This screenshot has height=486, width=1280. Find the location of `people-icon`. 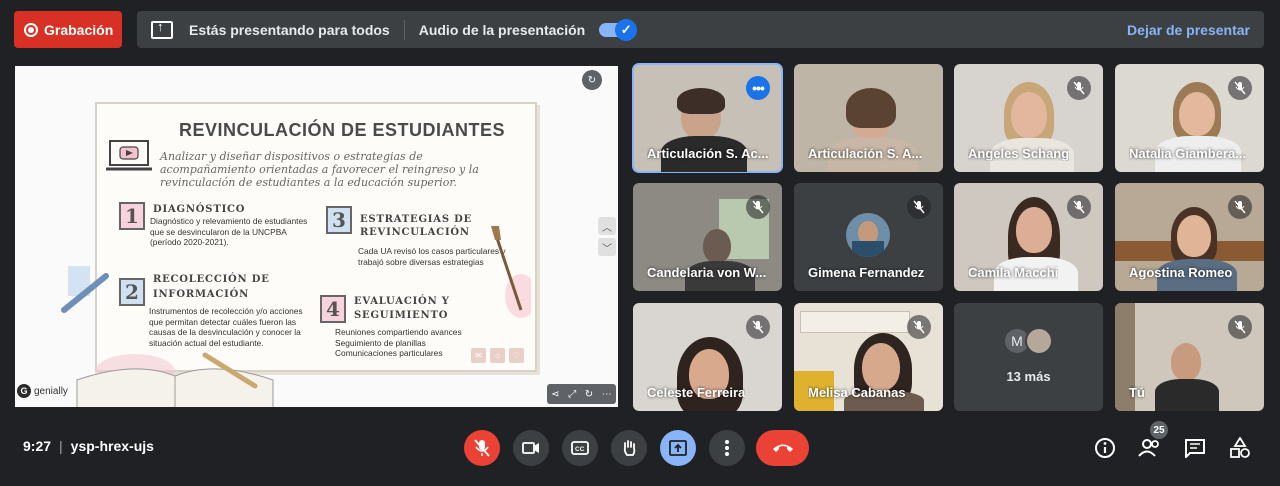

people-icon is located at coordinates (1148, 448).